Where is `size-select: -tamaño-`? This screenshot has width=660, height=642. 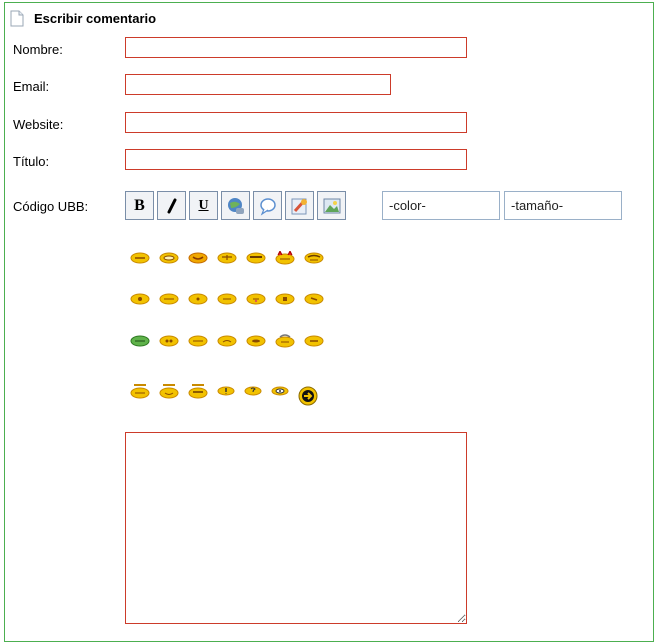 size-select: -tamaño- is located at coordinates (563, 205).